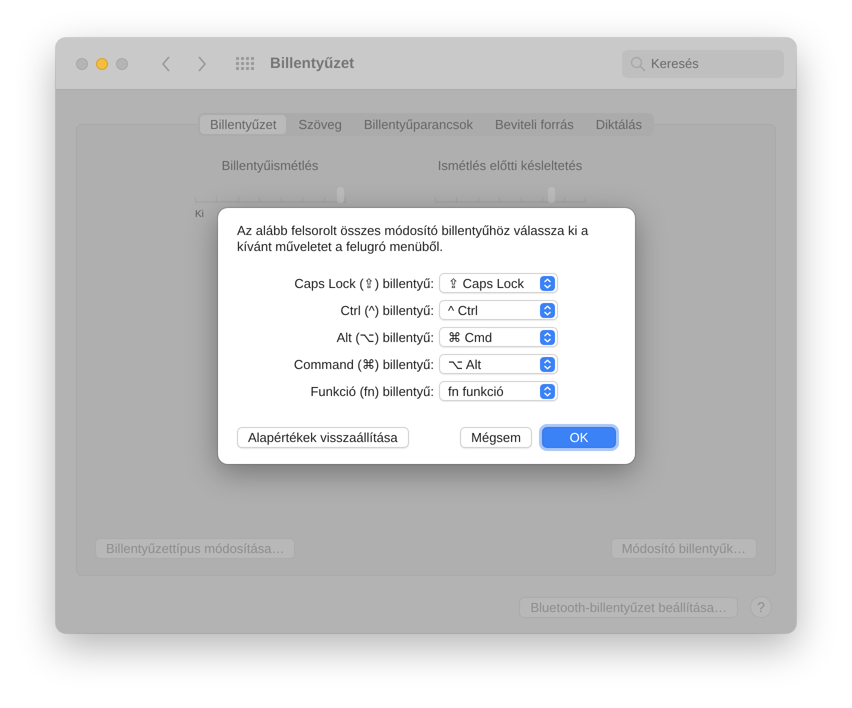 The height and width of the screenshot is (708, 852). What do you see at coordinates (102, 64) in the screenshot?
I see `minimize-button` at bounding box center [102, 64].